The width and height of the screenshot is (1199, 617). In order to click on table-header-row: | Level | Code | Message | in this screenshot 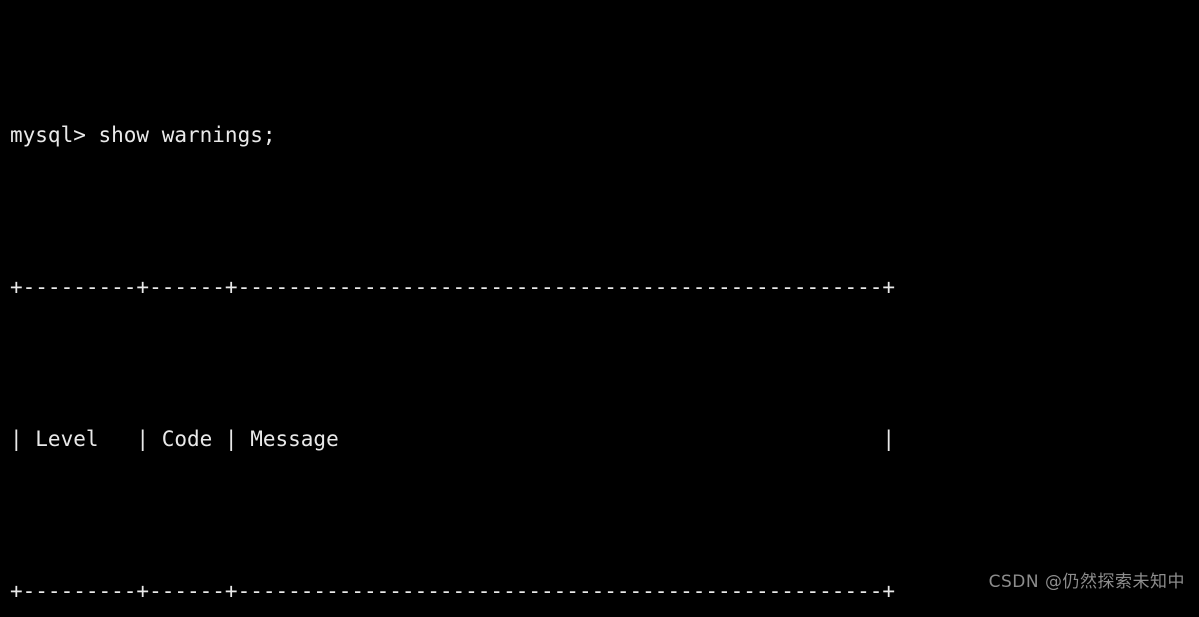, I will do `click(453, 439)`.